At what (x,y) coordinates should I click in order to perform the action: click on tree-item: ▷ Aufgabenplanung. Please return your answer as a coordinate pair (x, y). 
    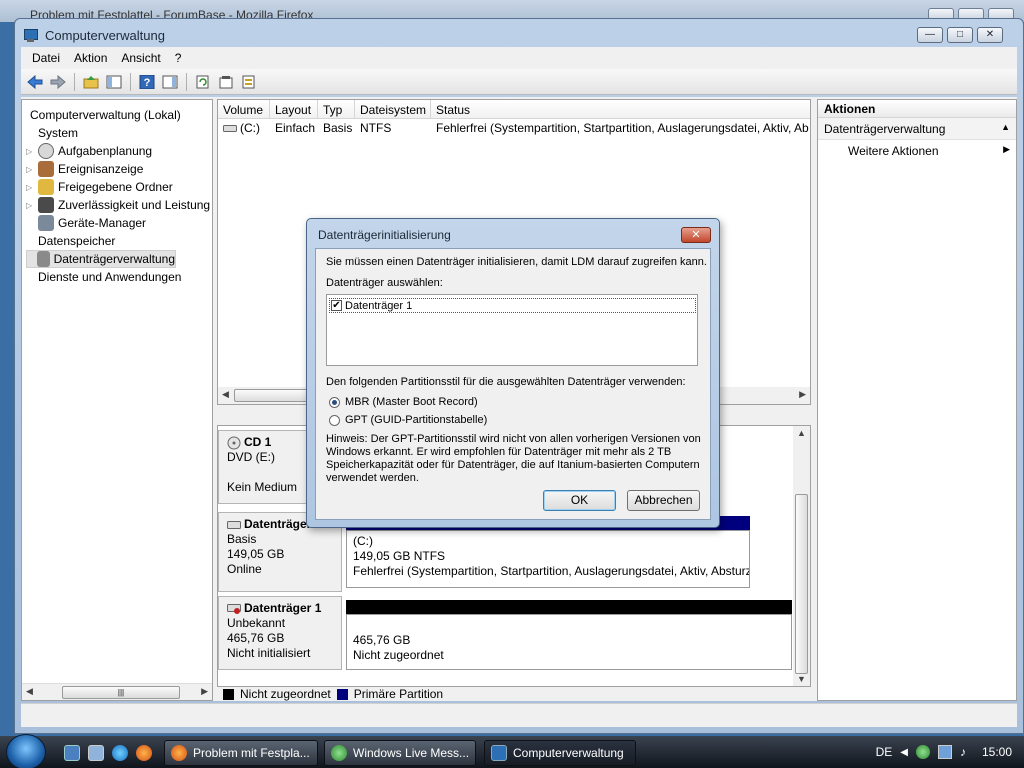
    Looking at the image, I should click on (89, 151).